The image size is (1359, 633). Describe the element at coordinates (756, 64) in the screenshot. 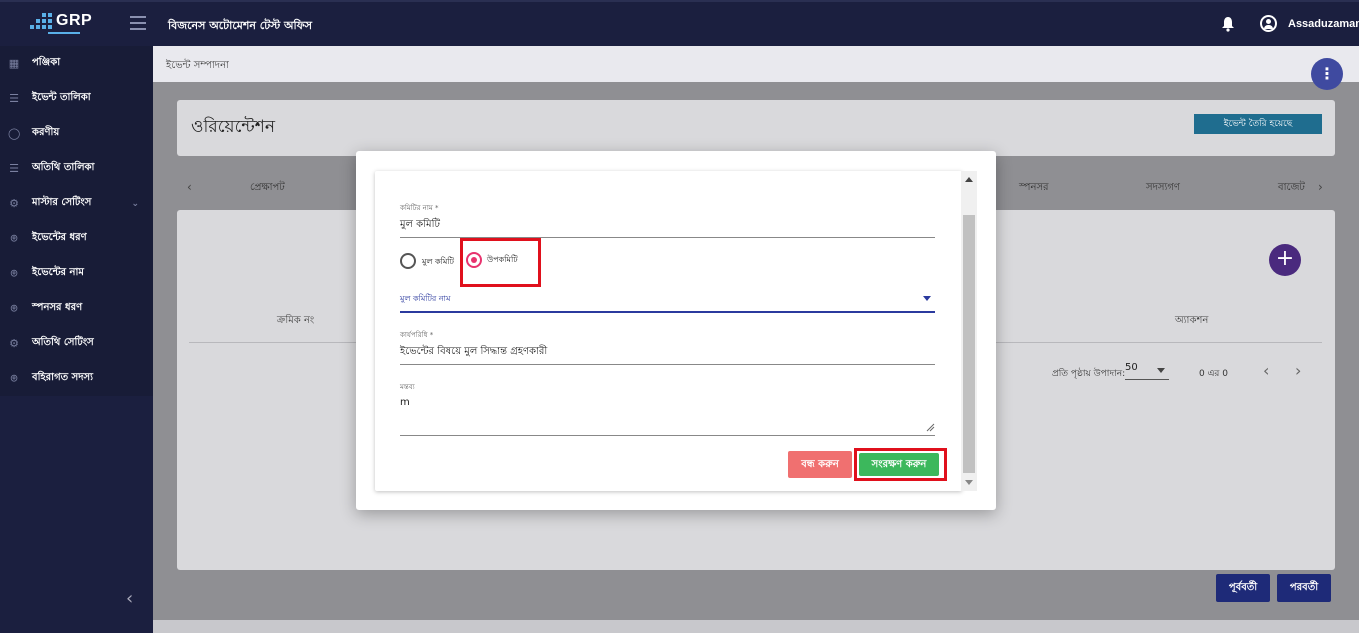

I see `breadcrumb-bar: ইভেন্ট সম্পাদনা` at that location.